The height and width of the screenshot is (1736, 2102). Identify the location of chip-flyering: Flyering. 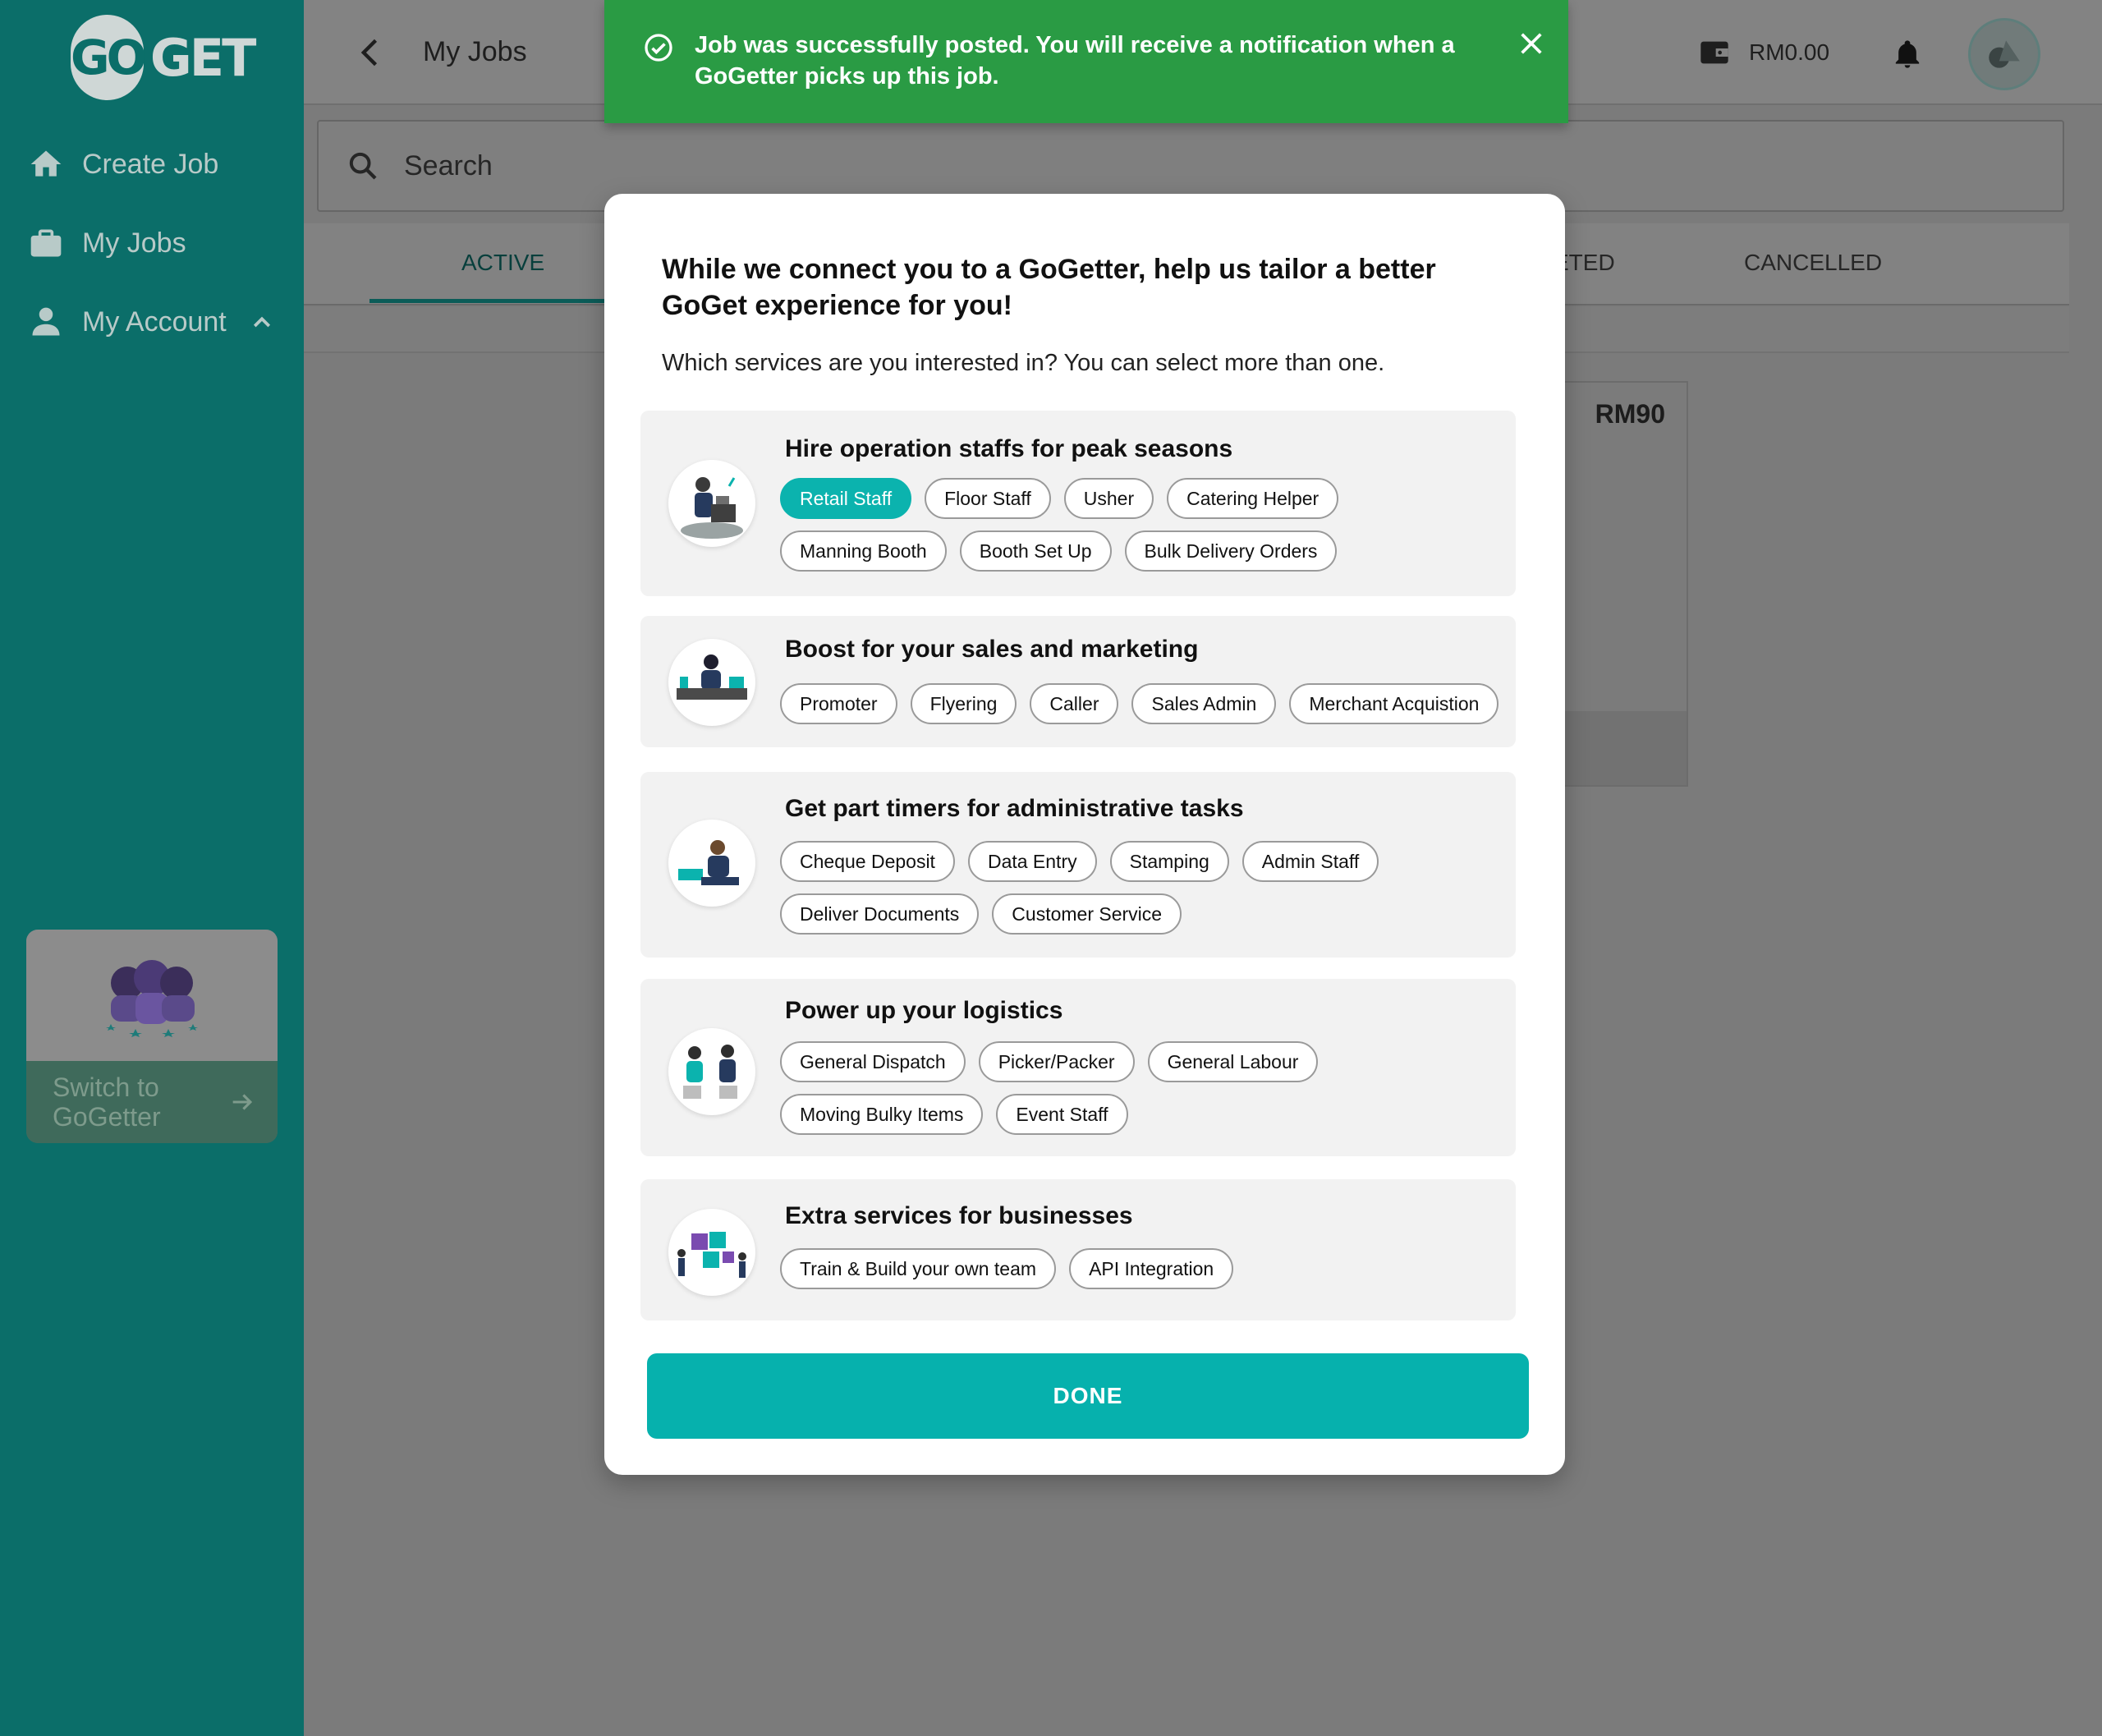
(963, 703).